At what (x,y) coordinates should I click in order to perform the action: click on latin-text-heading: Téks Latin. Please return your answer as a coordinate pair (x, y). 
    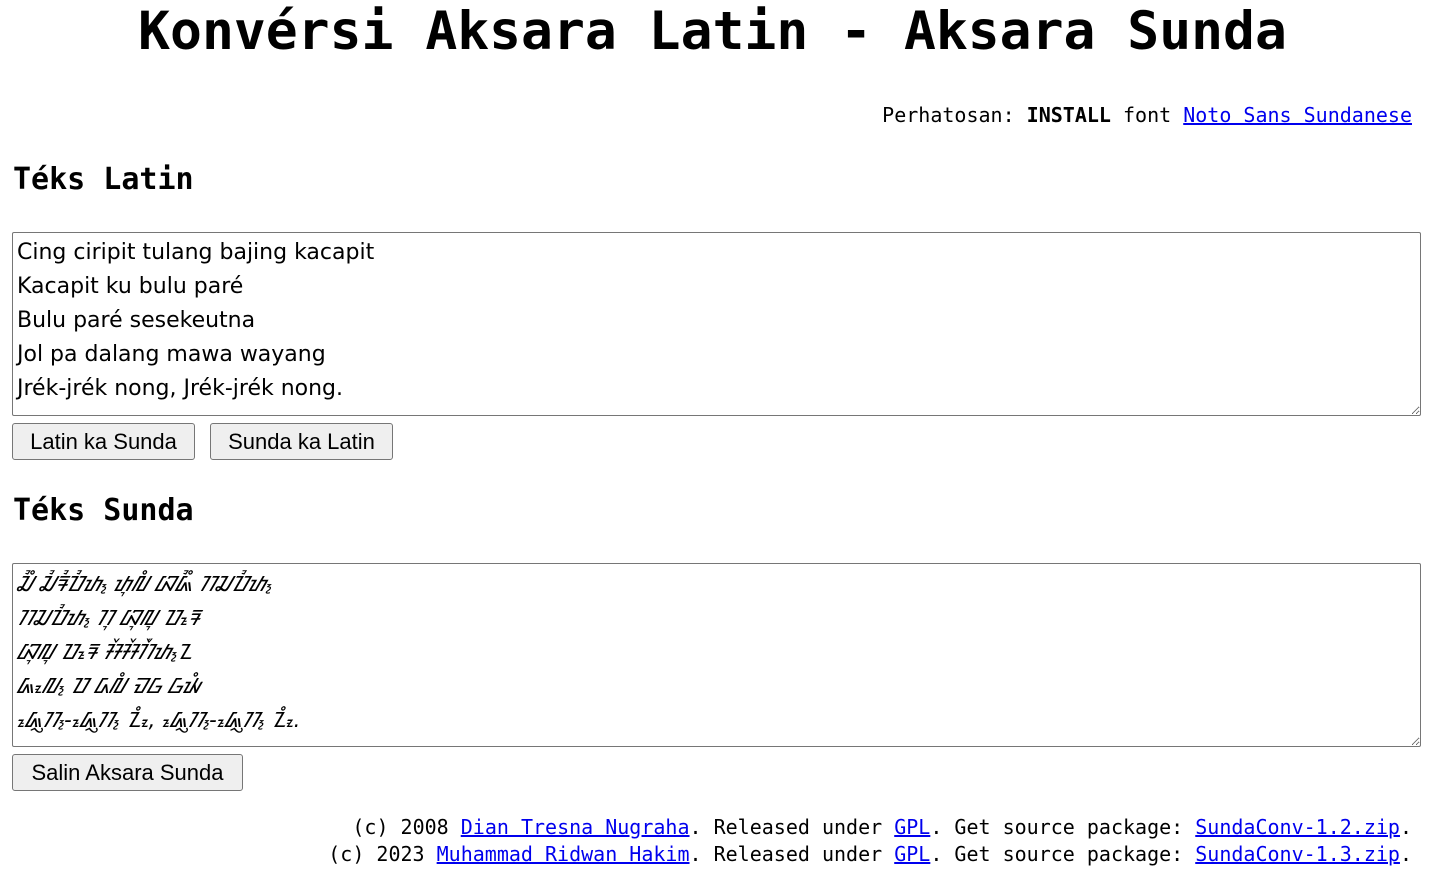
    Looking at the image, I should click on (103, 179).